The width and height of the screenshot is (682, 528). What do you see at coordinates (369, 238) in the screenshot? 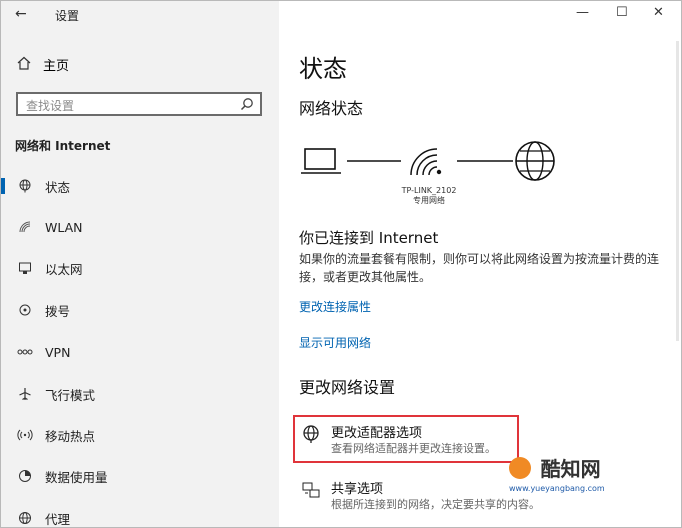
I see `connected-heading: 你已连接到 Internet` at bounding box center [369, 238].